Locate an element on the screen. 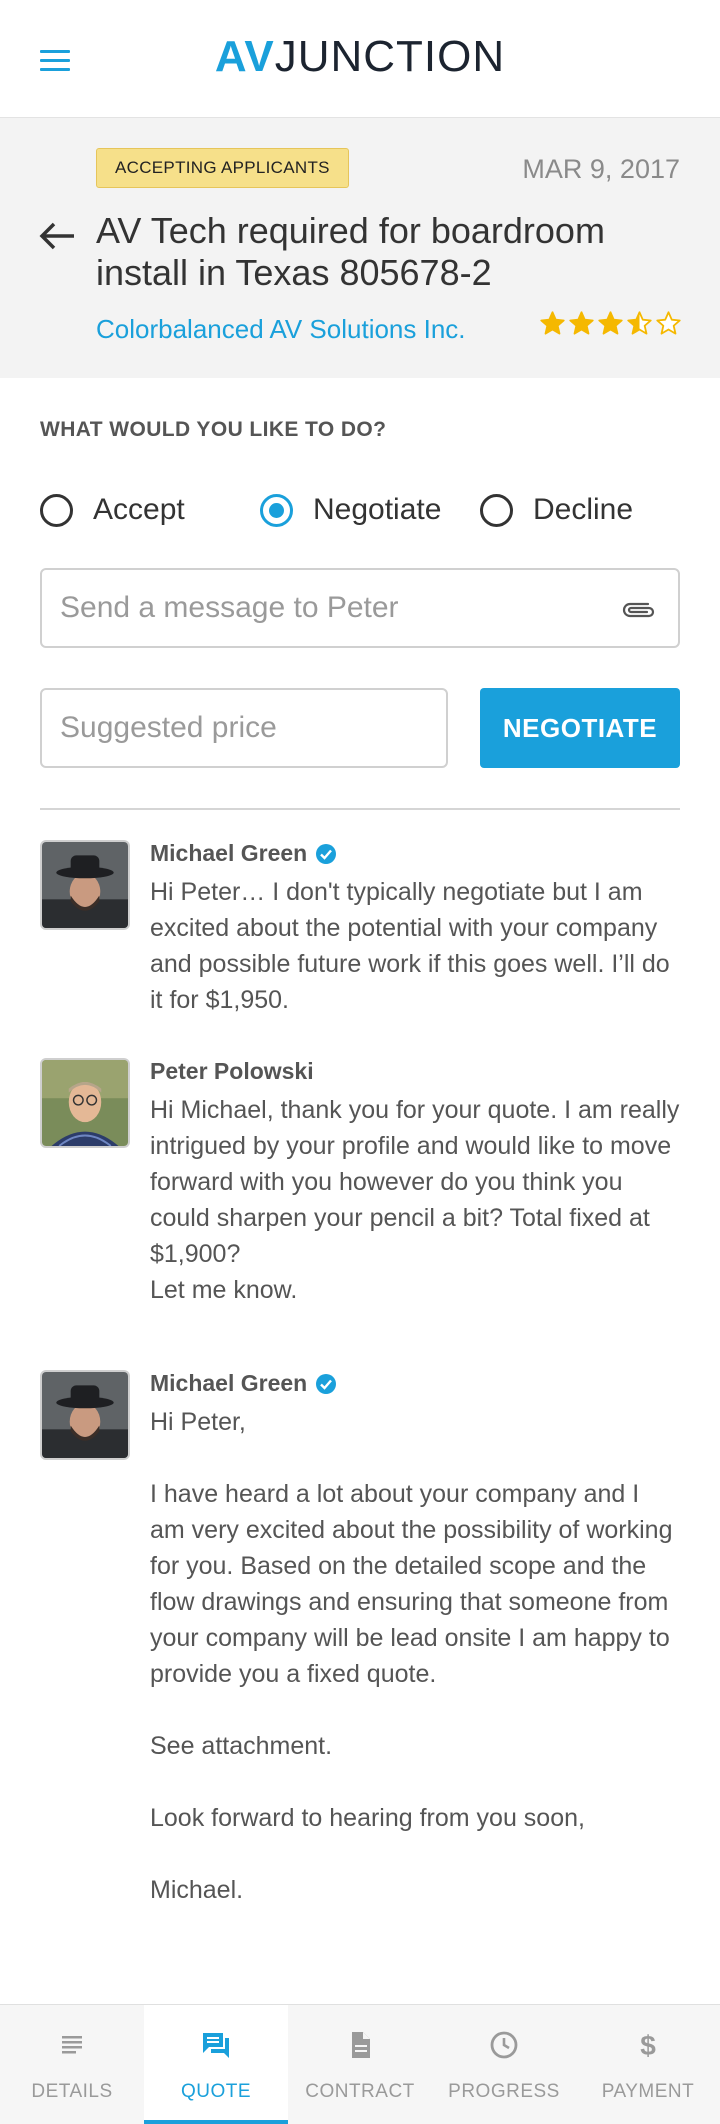  logo-av: AV is located at coordinates (244, 56).